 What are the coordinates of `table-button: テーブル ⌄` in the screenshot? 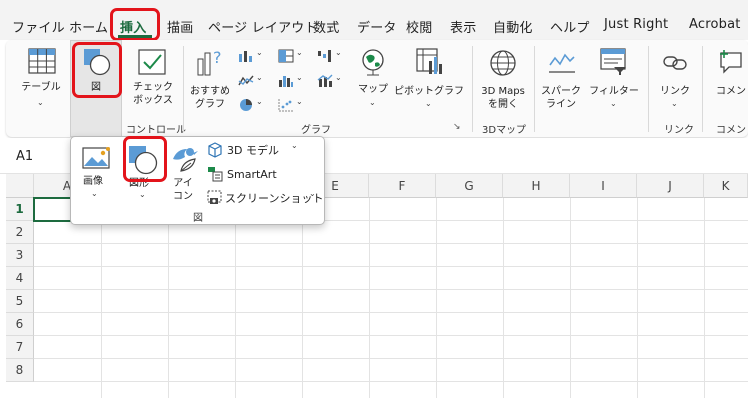 It's located at (41, 80).